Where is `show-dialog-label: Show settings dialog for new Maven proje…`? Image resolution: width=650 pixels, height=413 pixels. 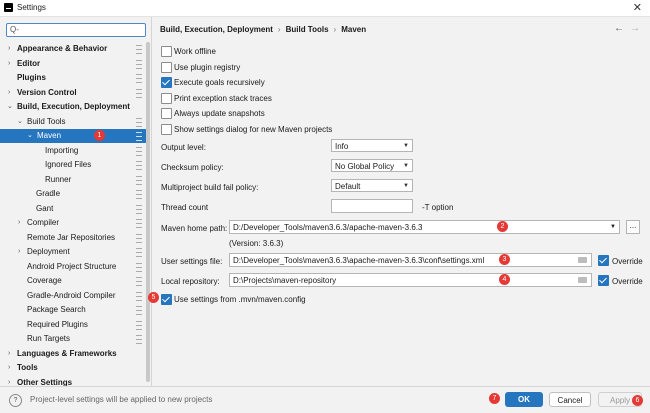 show-dialog-label: Show settings dialog for new Maven proje… is located at coordinates (253, 129).